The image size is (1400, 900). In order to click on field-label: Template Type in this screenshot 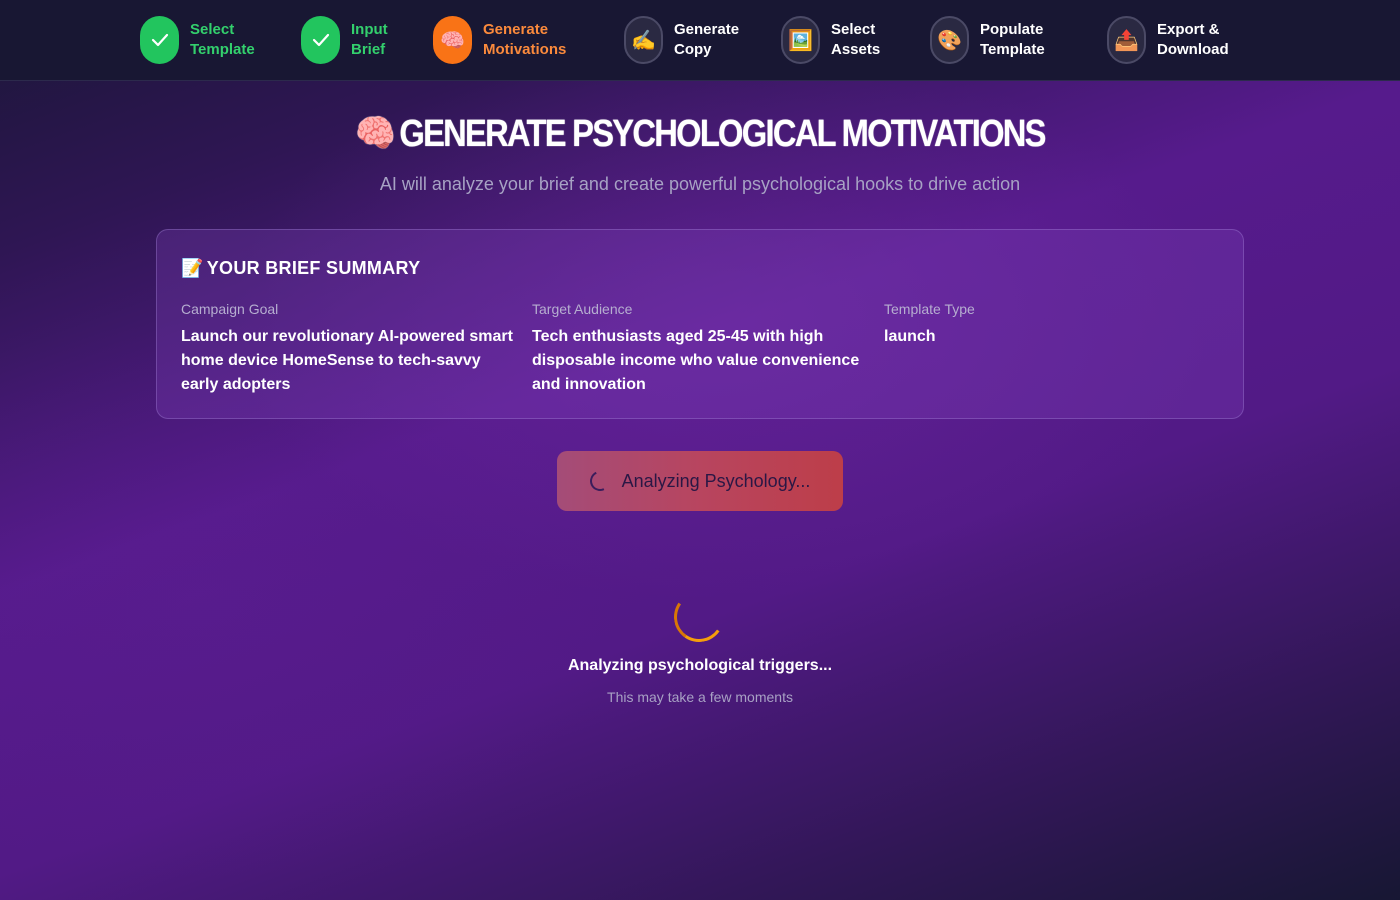, I will do `click(929, 309)`.